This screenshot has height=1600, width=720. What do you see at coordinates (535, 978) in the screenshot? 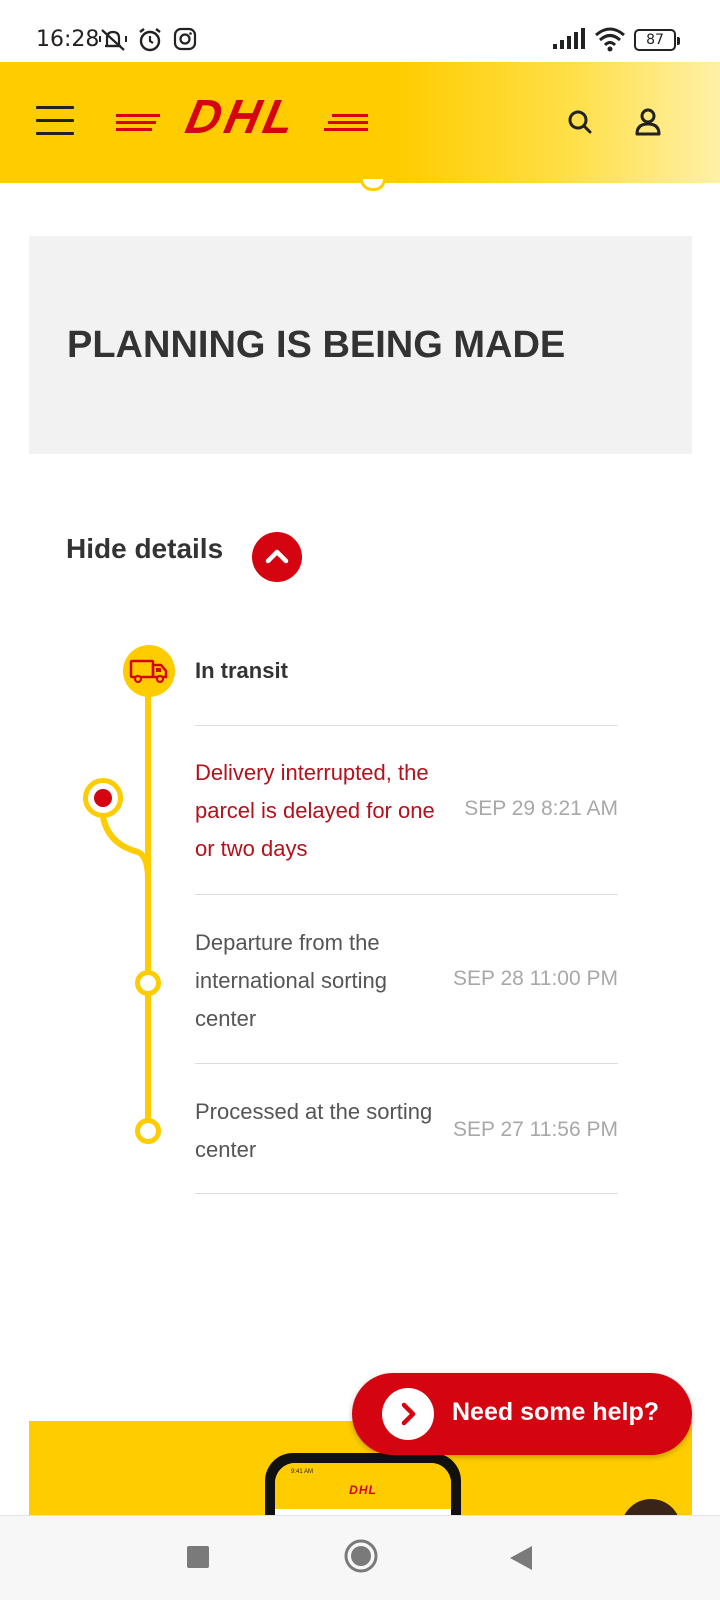
I see `timeline-event-date: SEP 28 11:00 PM` at bounding box center [535, 978].